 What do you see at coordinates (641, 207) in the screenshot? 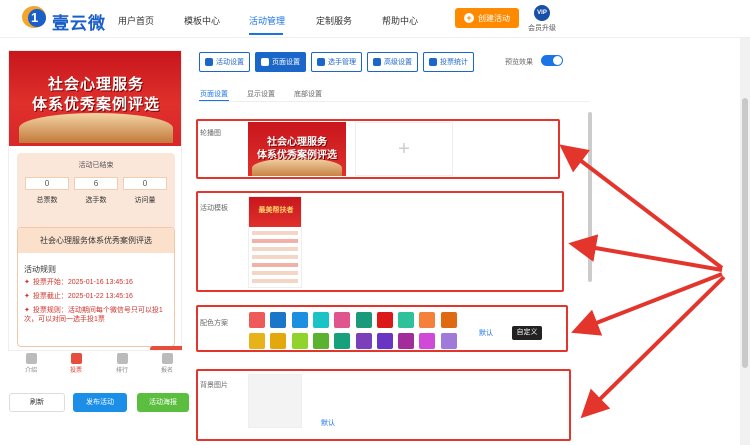
I see `arrow-to-carousel` at bounding box center [641, 207].